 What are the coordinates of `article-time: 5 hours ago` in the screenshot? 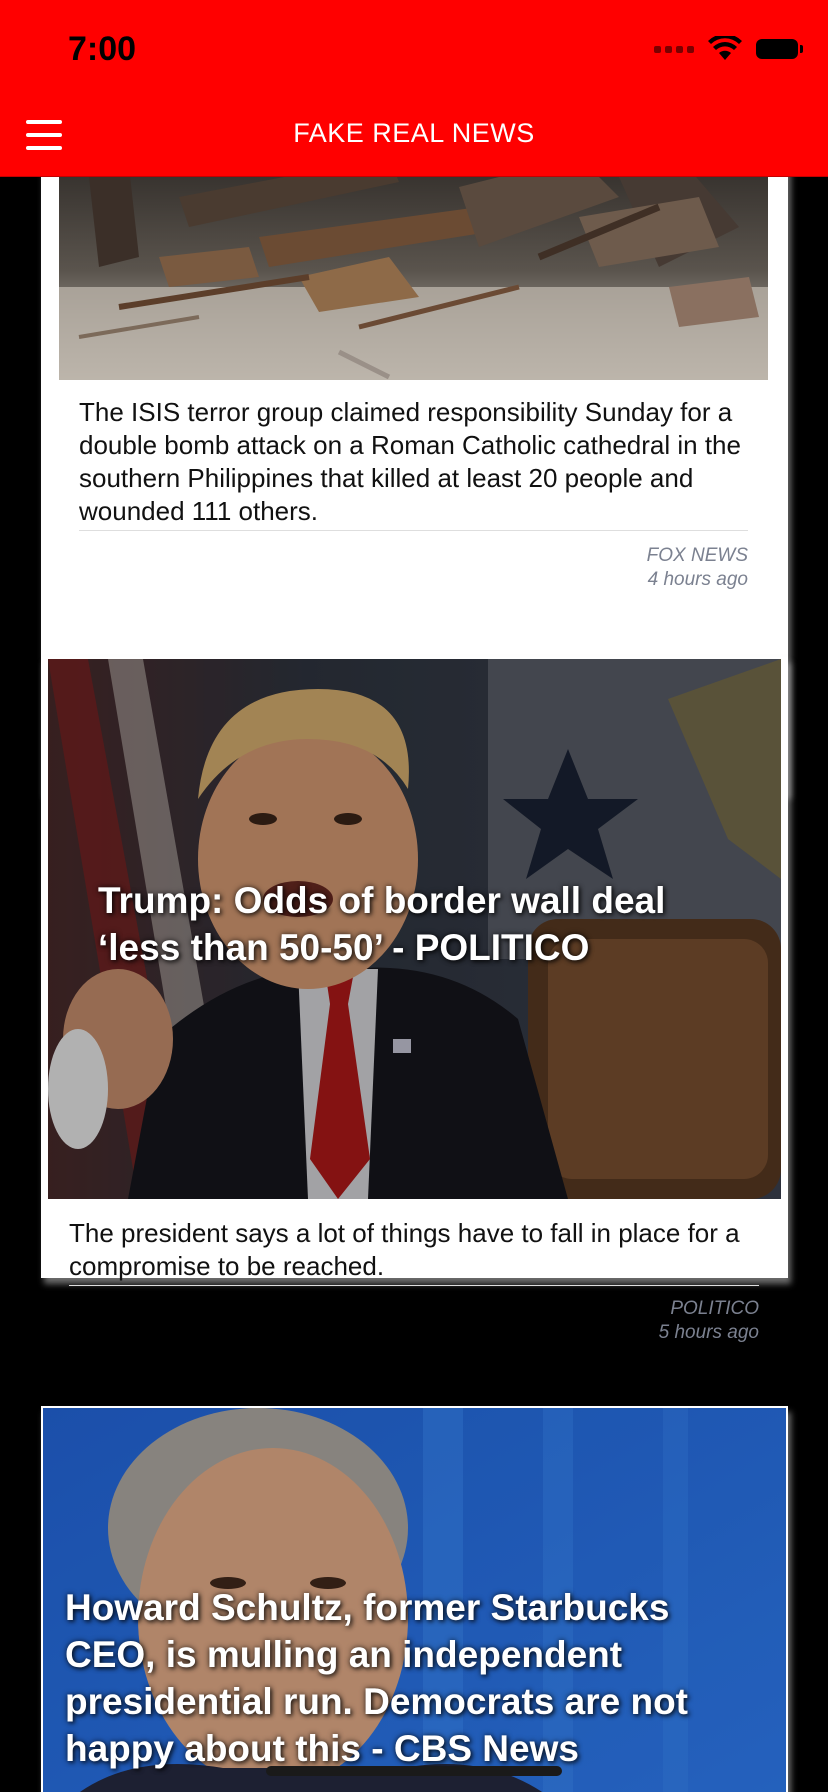 It's located at (708, 1332).